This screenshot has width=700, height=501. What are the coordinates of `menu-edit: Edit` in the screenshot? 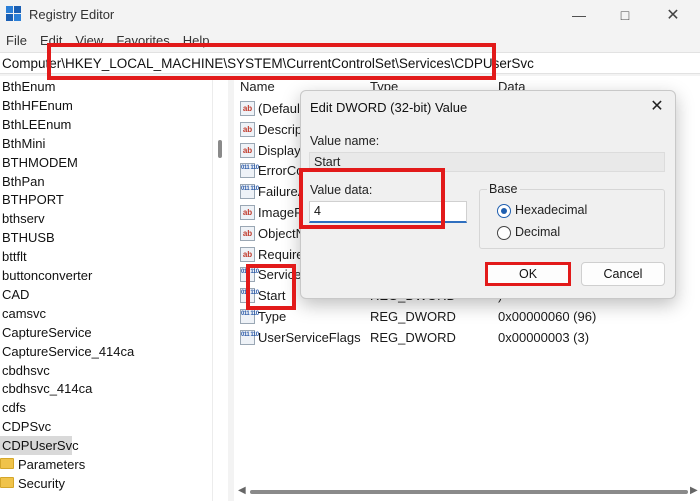 It's located at (51, 41).